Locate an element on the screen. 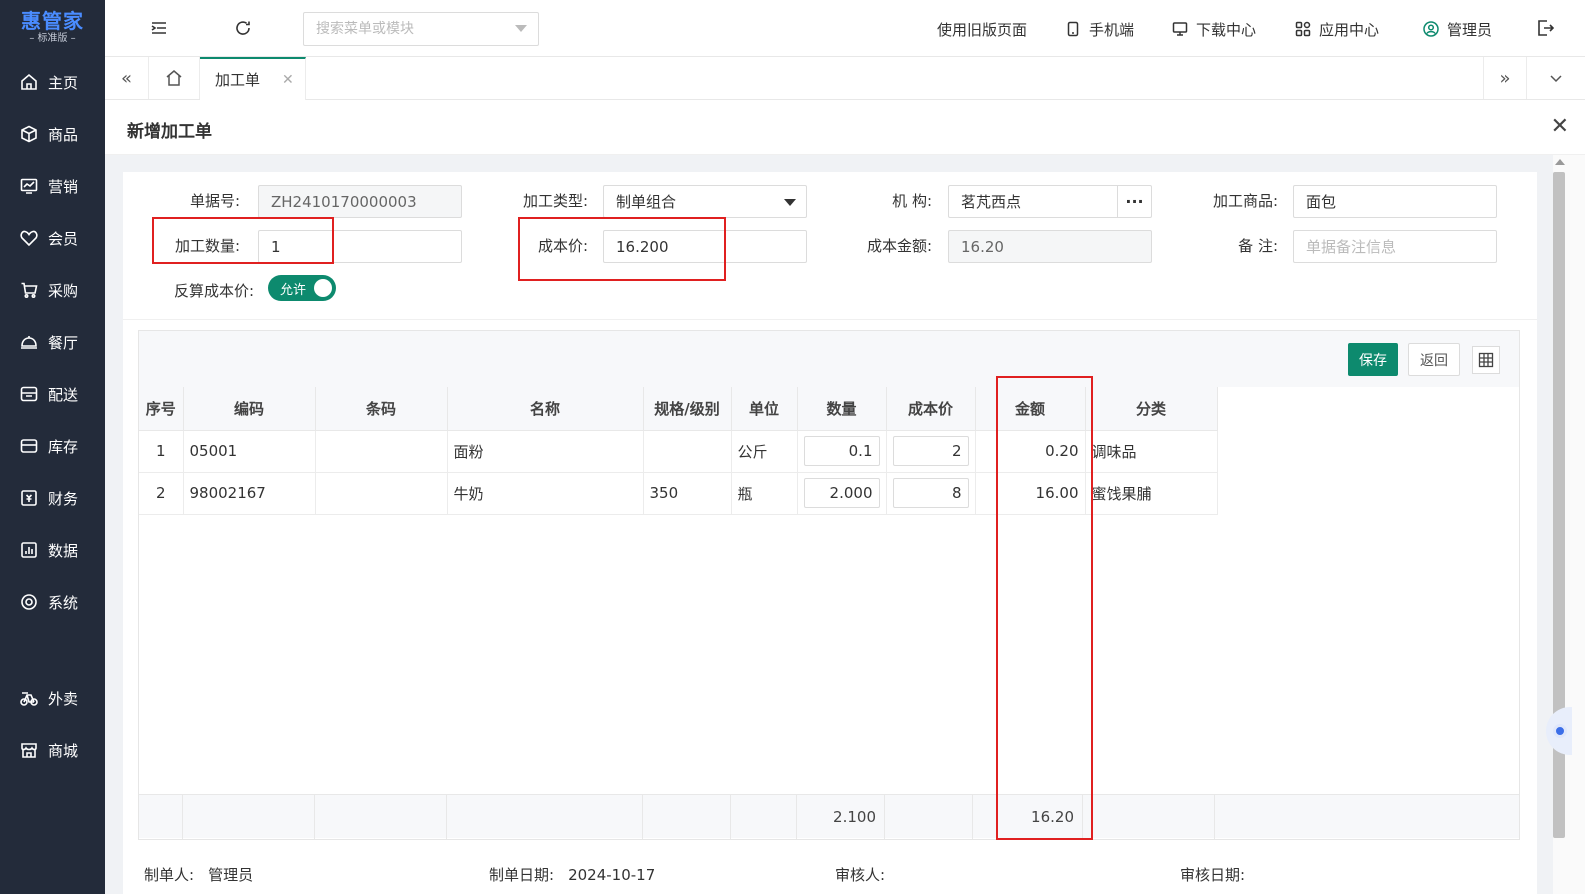  sidebar-item-mall: 商城 is located at coordinates (52, 750).